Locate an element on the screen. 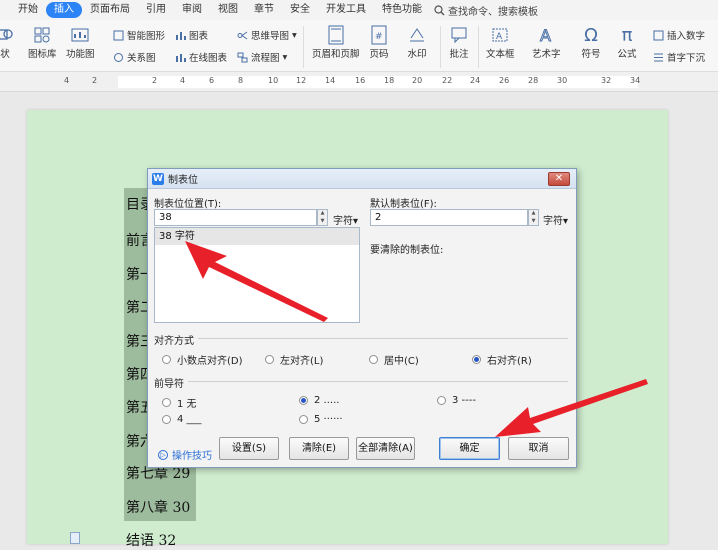 This screenshot has width=718, height=550. watermark-icon is located at coordinates (417, 35).